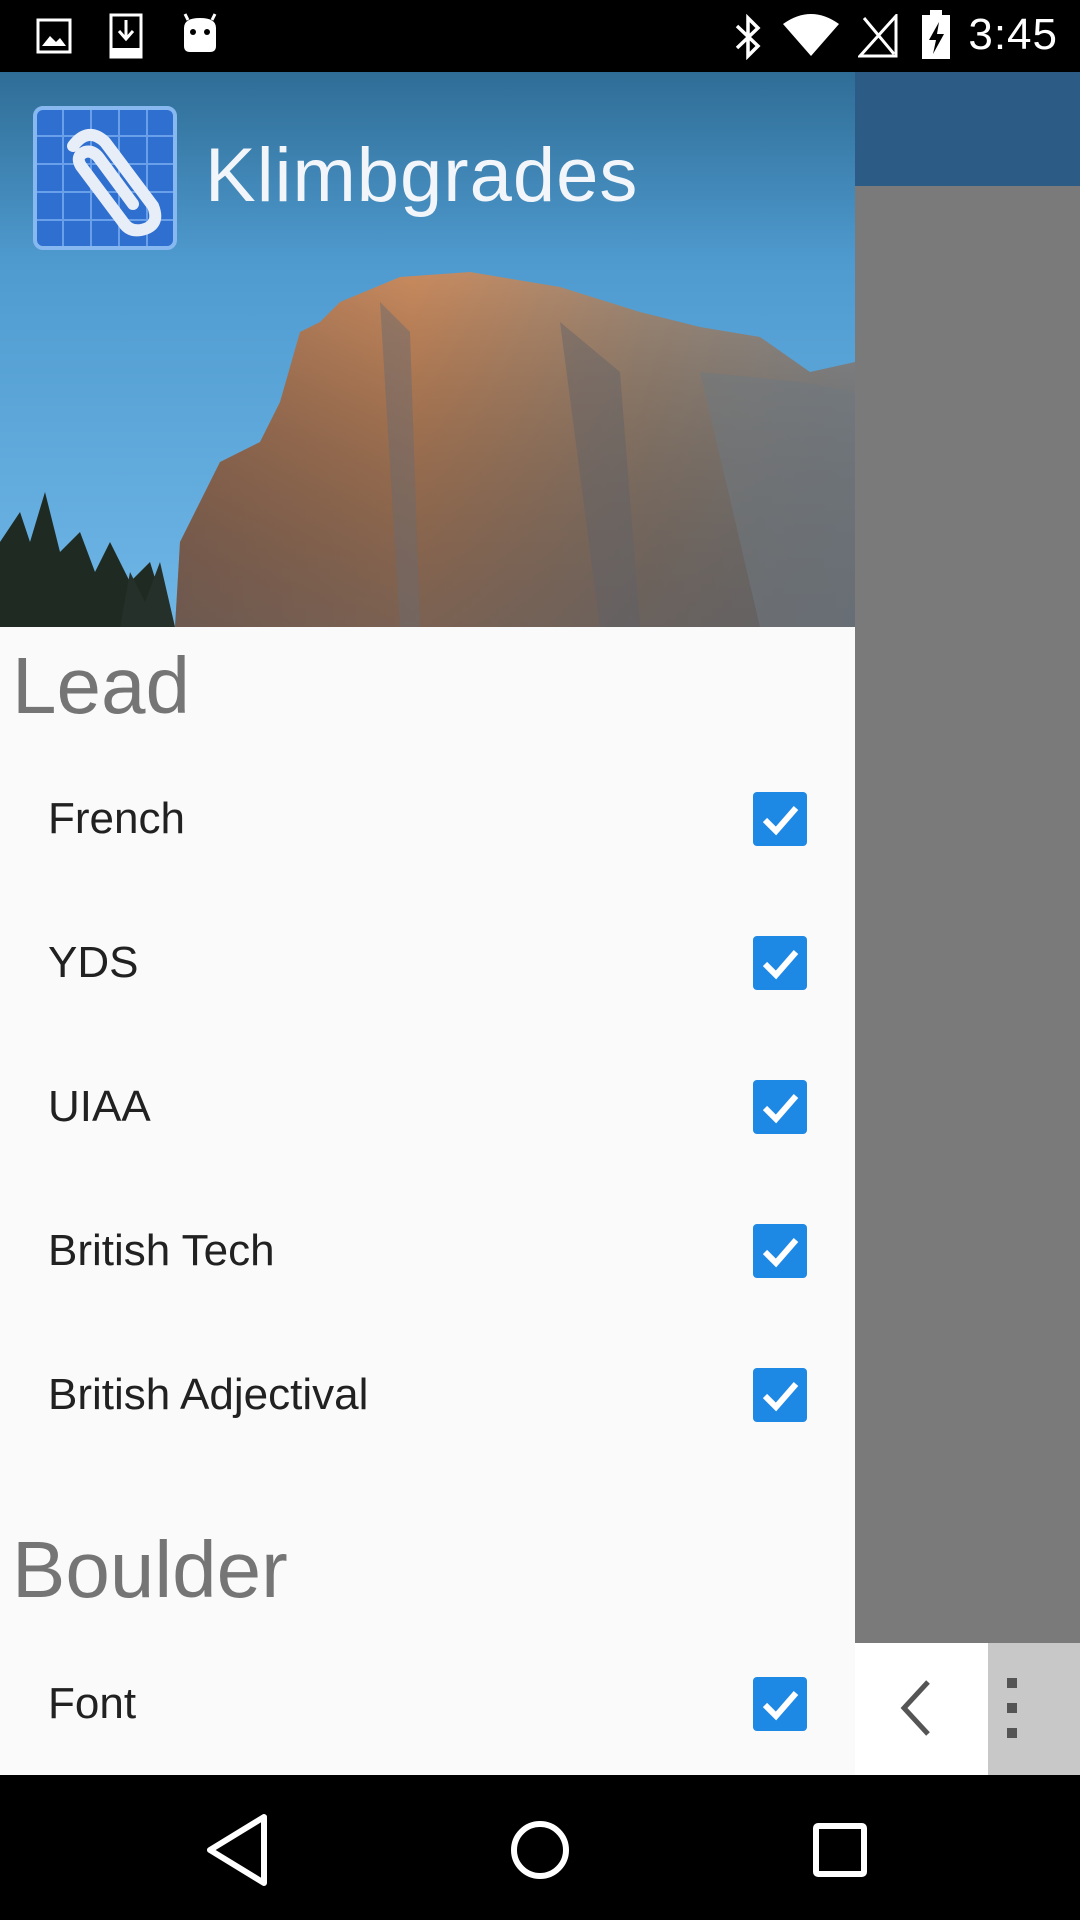 The width and height of the screenshot is (1080, 1920). Describe the element at coordinates (422, 175) in the screenshot. I see `app-title: Klimbgrades` at that location.